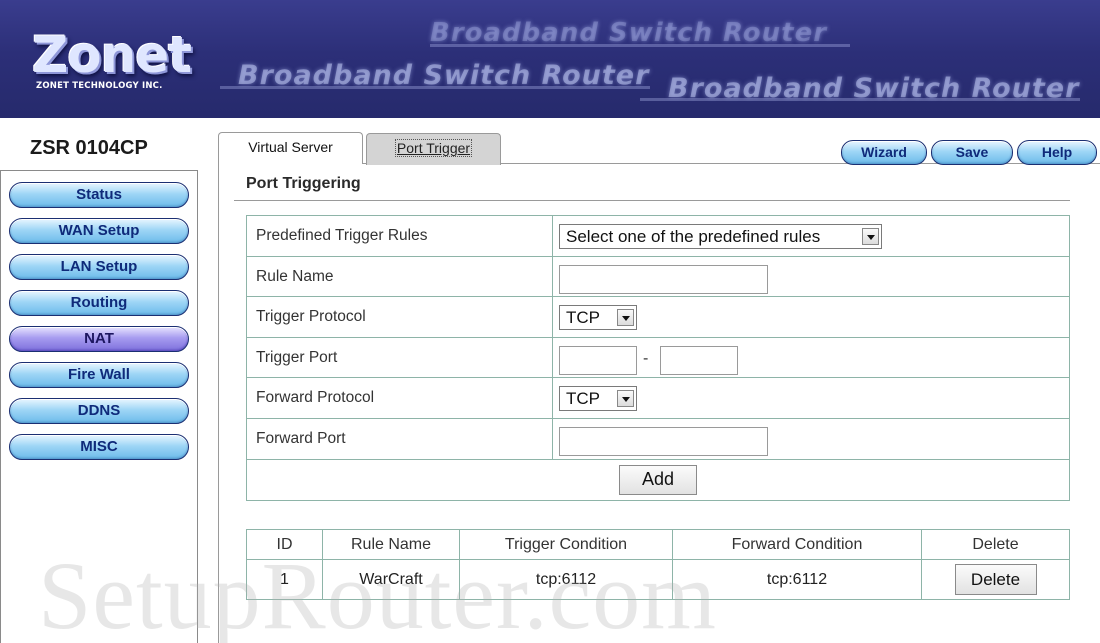 The image size is (1100, 643). Describe the element at coordinates (663, 279) in the screenshot. I see `rule-name-input` at that location.